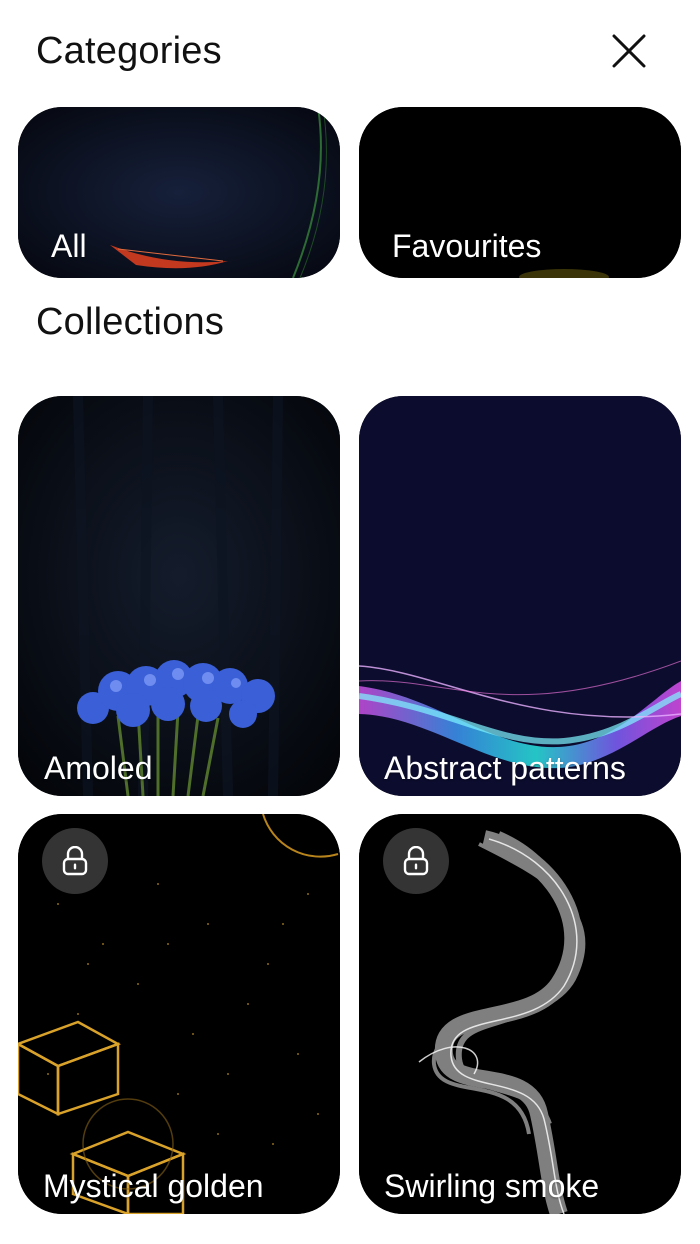  Describe the element at coordinates (520, 192) in the screenshot. I see `category-tile-favourites: Favourites` at that location.